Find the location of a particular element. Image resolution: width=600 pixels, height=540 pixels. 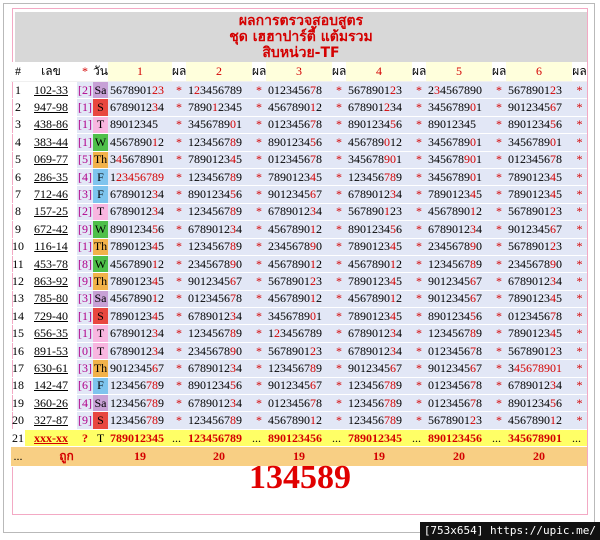

row-code-link: 102-33 is located at coordinates (51, 91).